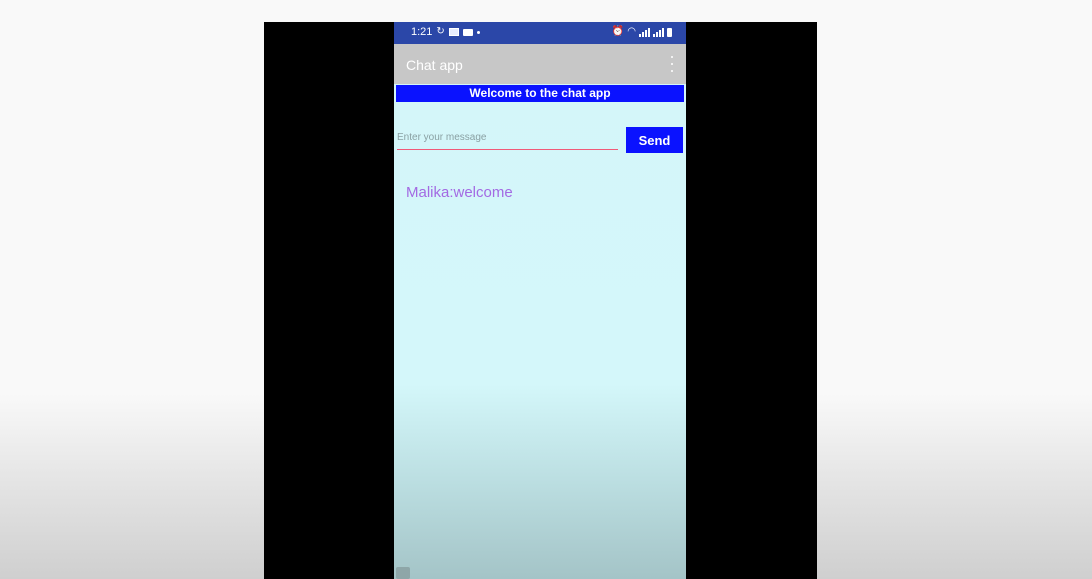 The image size is (1092, 579). I want to click on alarm-icon: ⏰, so click(618, 31).